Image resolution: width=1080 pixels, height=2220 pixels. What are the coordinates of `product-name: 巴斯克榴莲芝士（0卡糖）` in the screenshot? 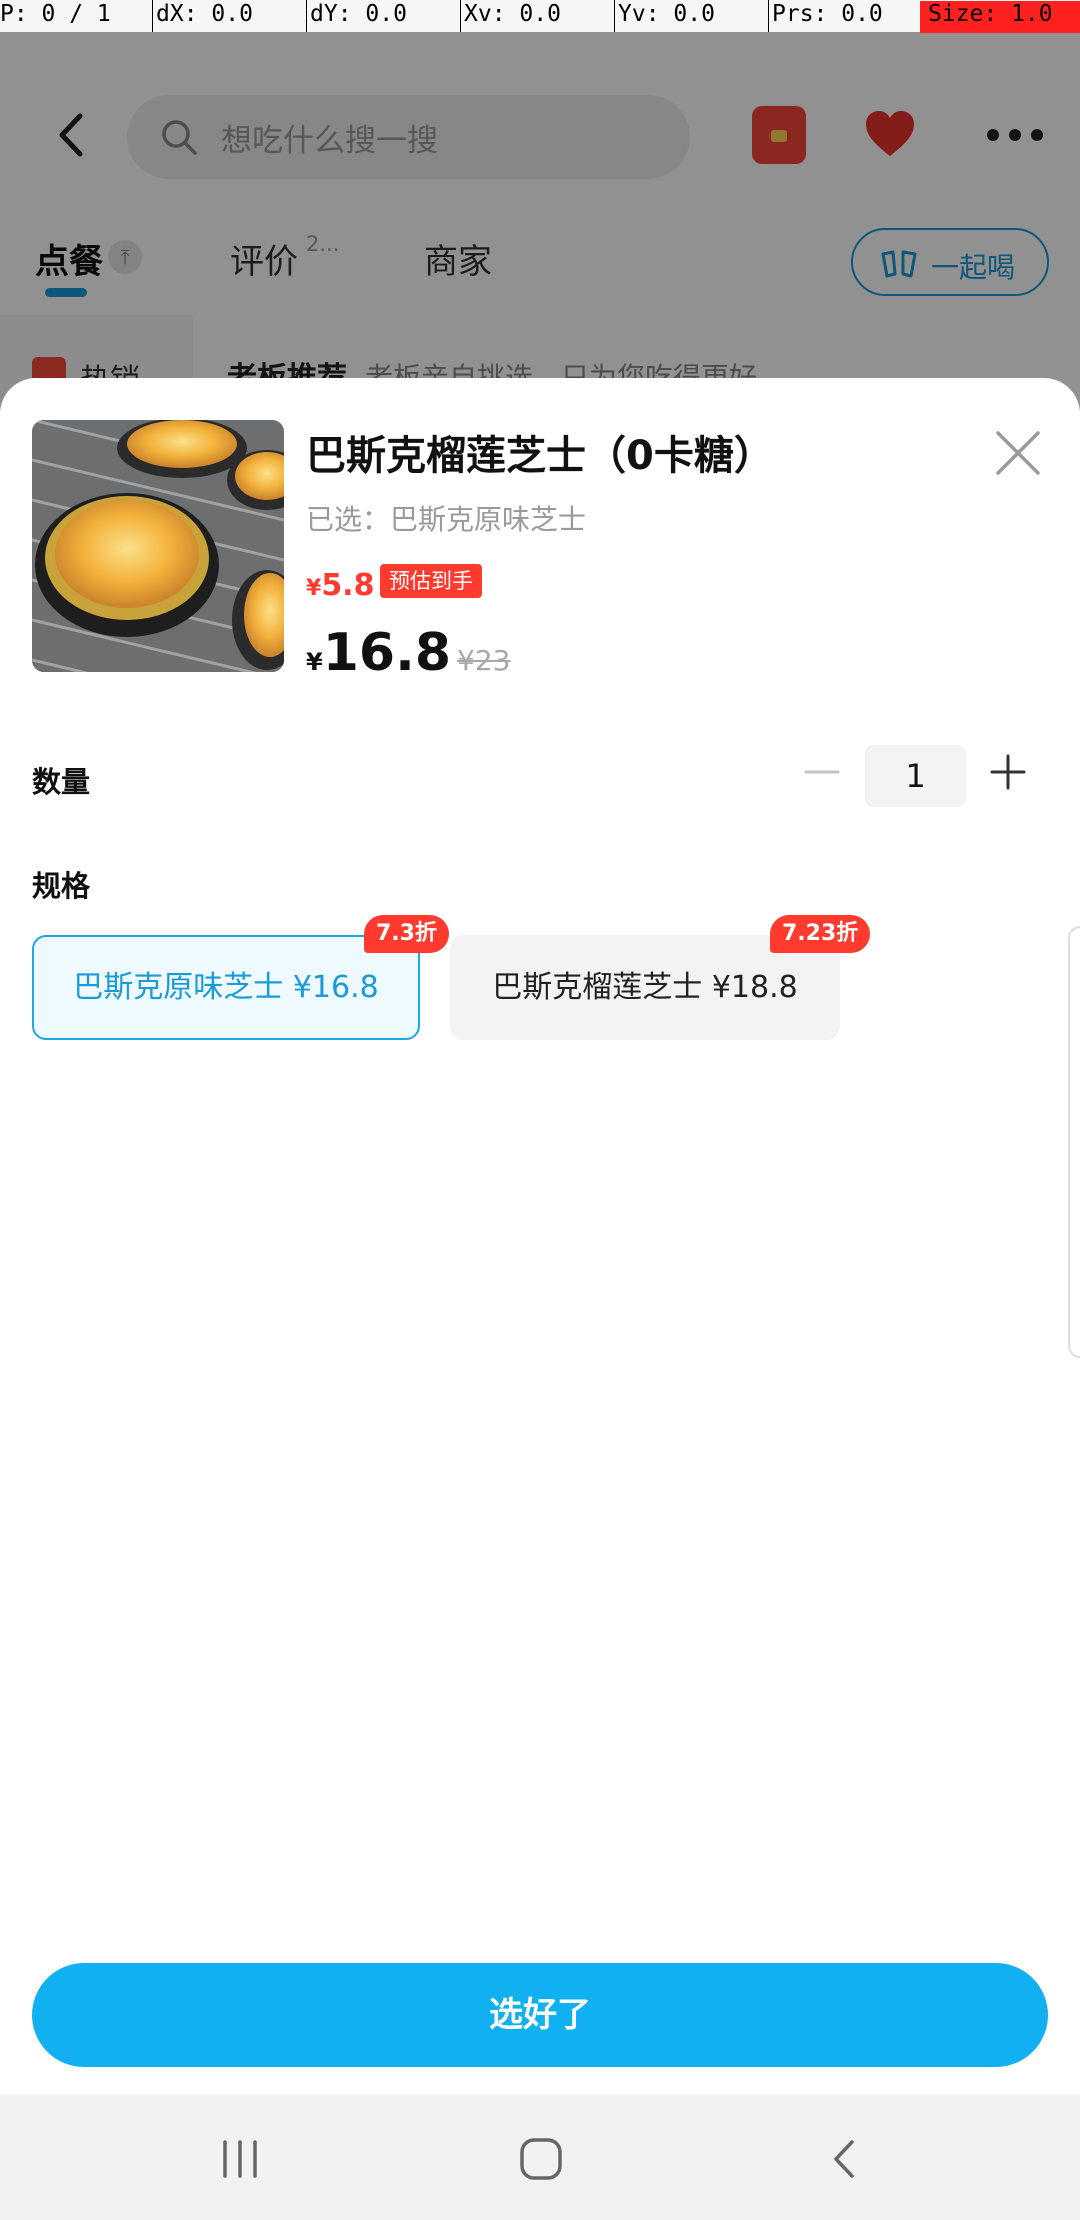 It's located at (540, 456).